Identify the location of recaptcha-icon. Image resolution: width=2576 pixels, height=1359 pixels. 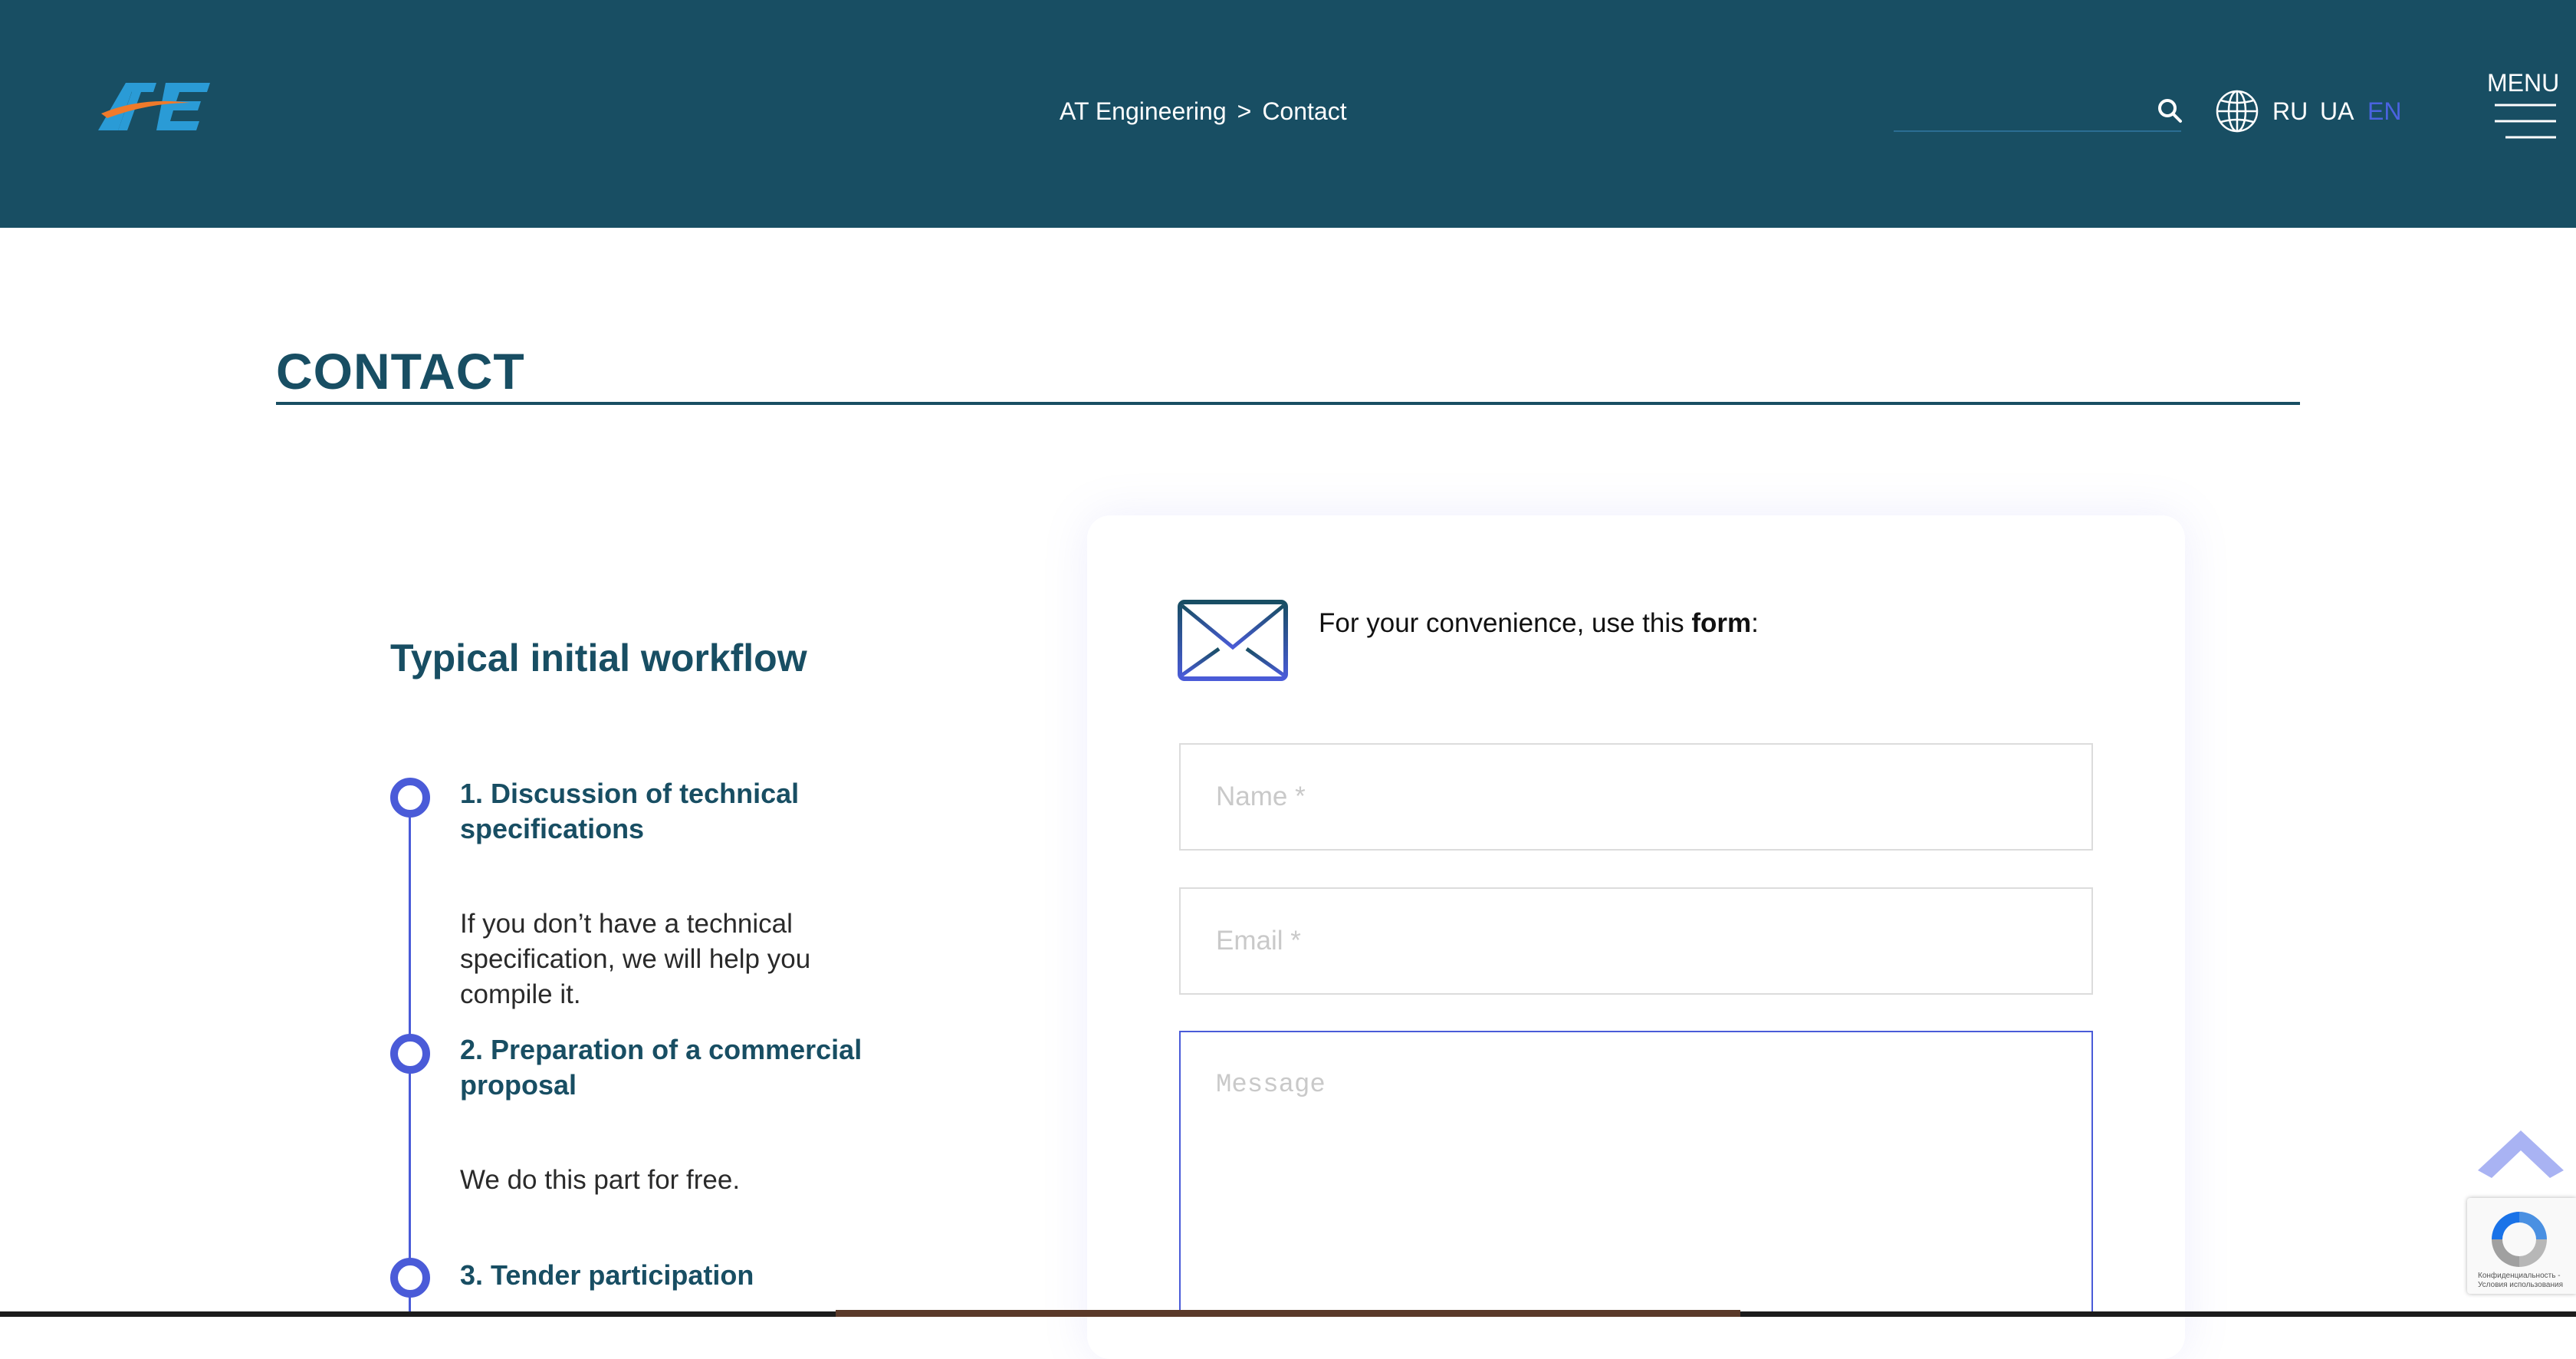
(2519, 1239).